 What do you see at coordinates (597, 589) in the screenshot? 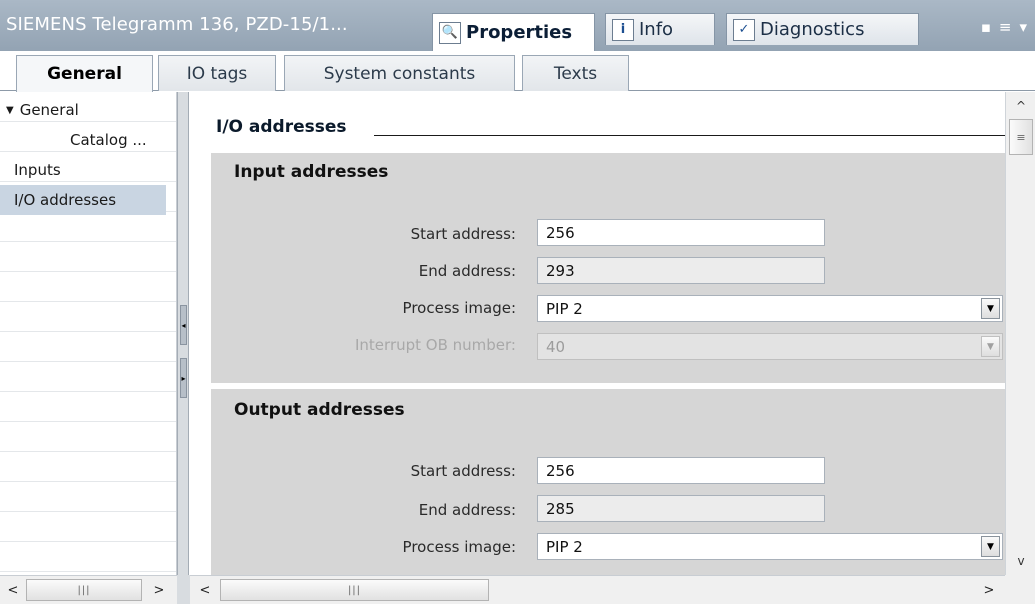
I see `content-horizontal-scrollbar: < ||| >` at bounding box center [597, 589].